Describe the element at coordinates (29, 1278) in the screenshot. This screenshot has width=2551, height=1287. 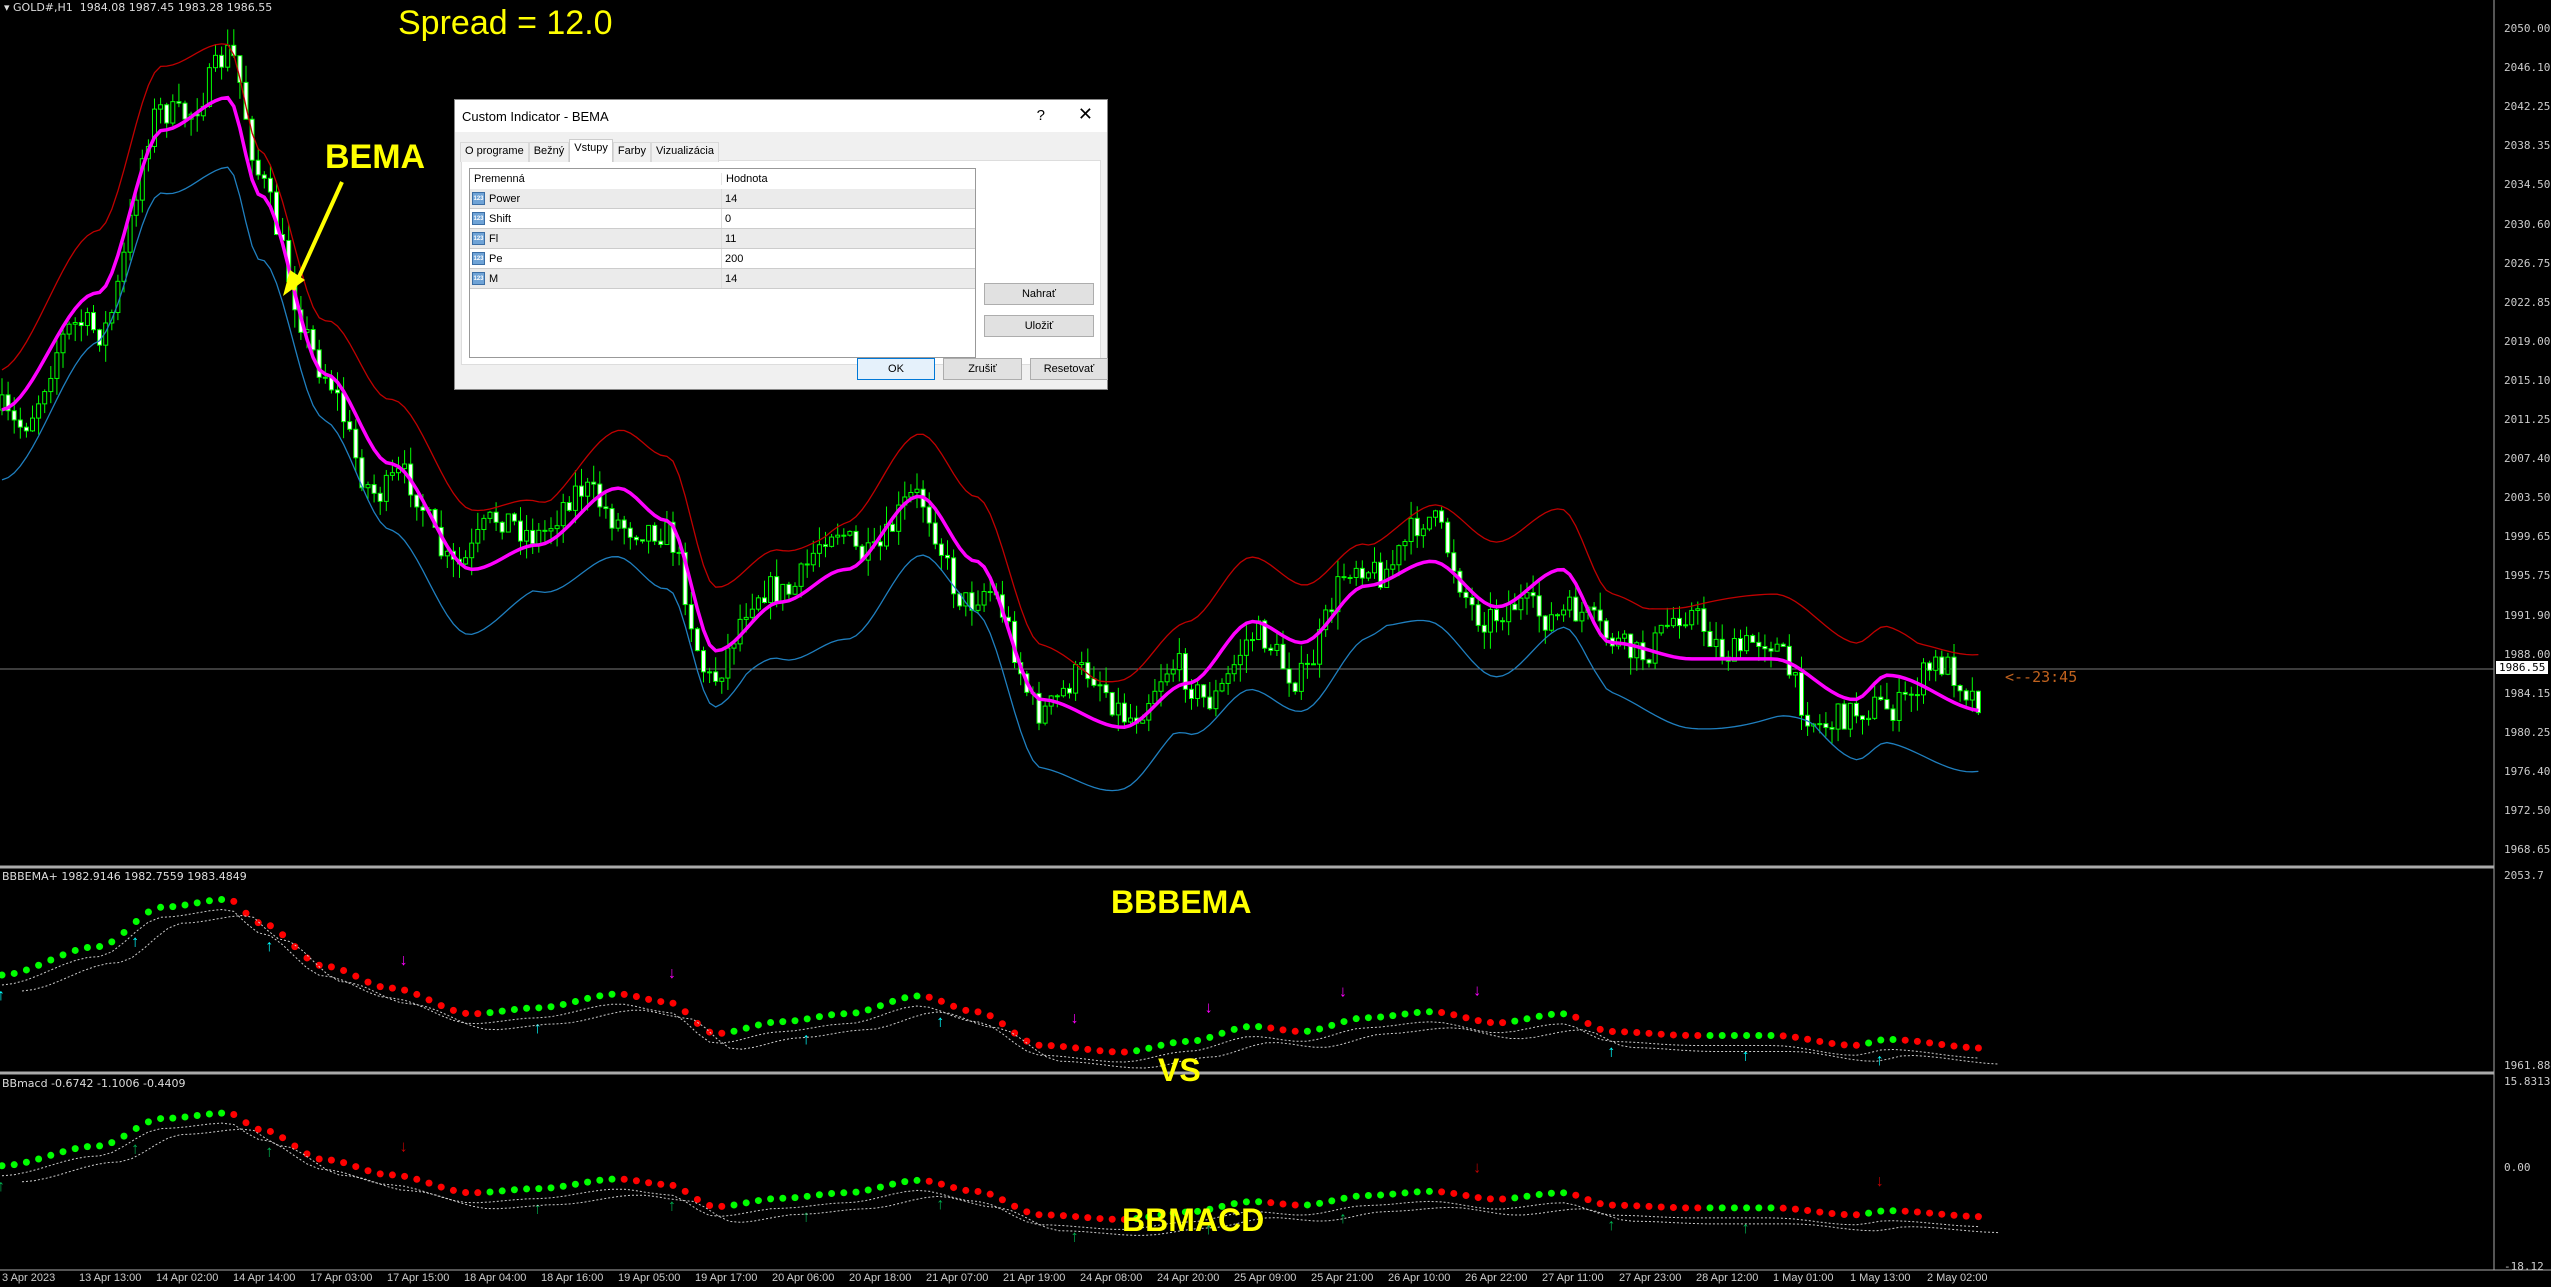
I see `time-tick: 3 Apr 2023` at that location.